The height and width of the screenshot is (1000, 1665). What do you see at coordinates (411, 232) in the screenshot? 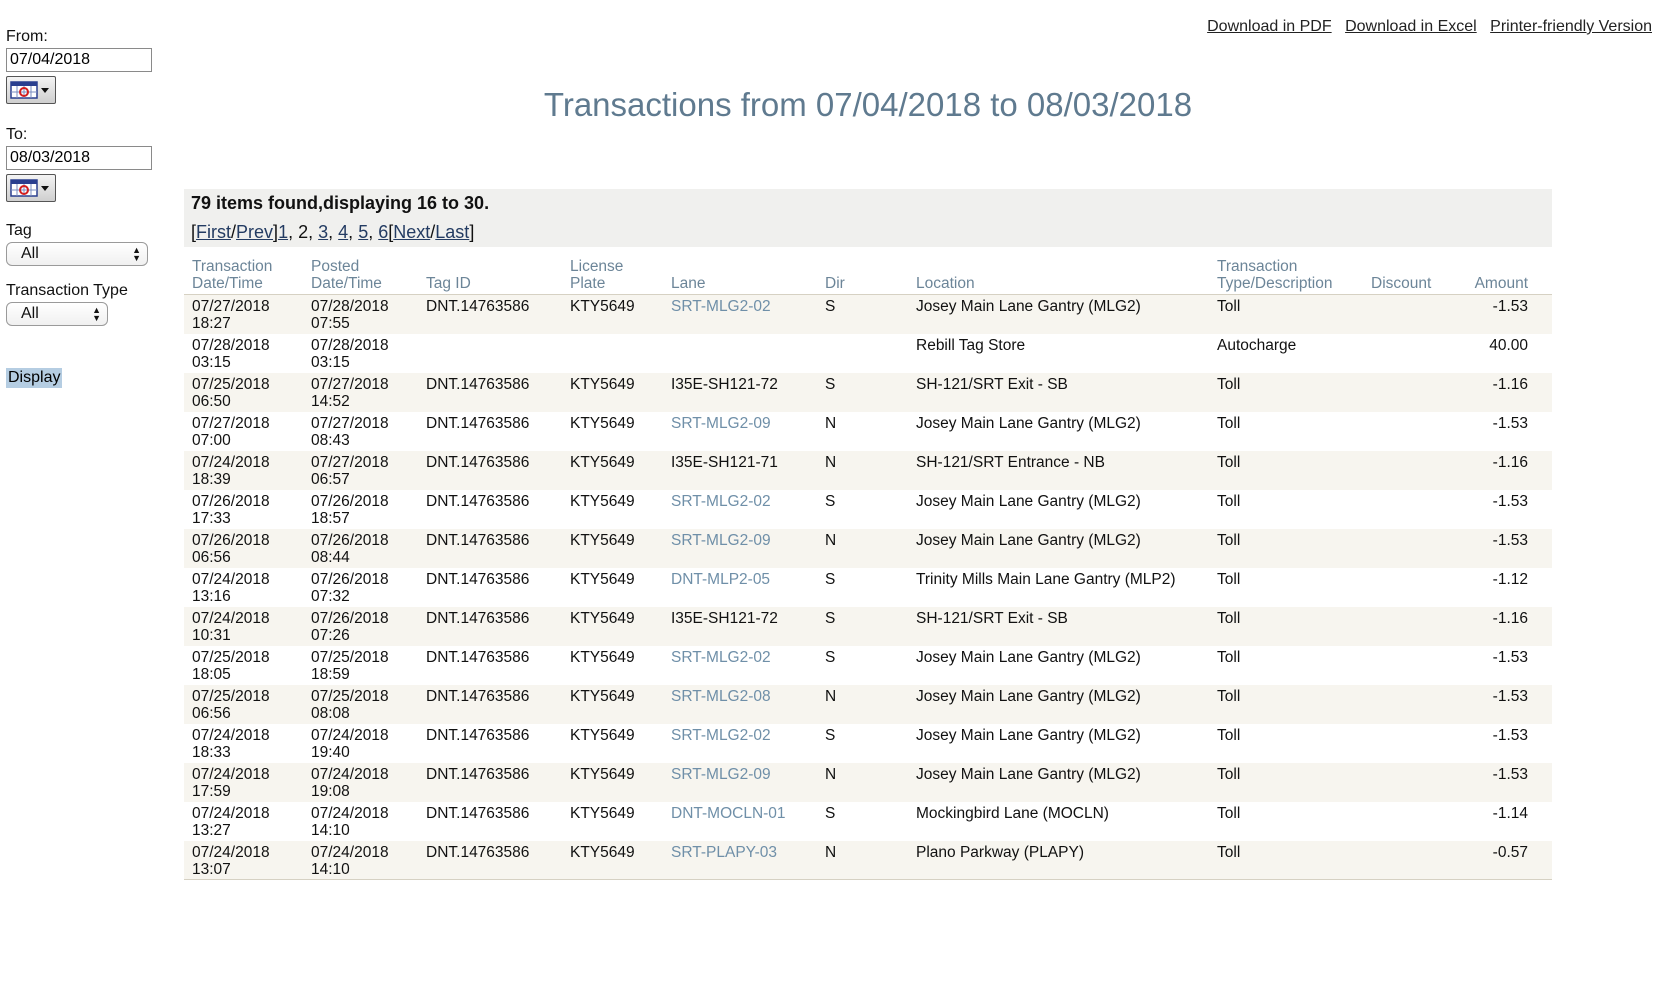
I see `pager-next-link: Next` at bounding box center [411, 232].